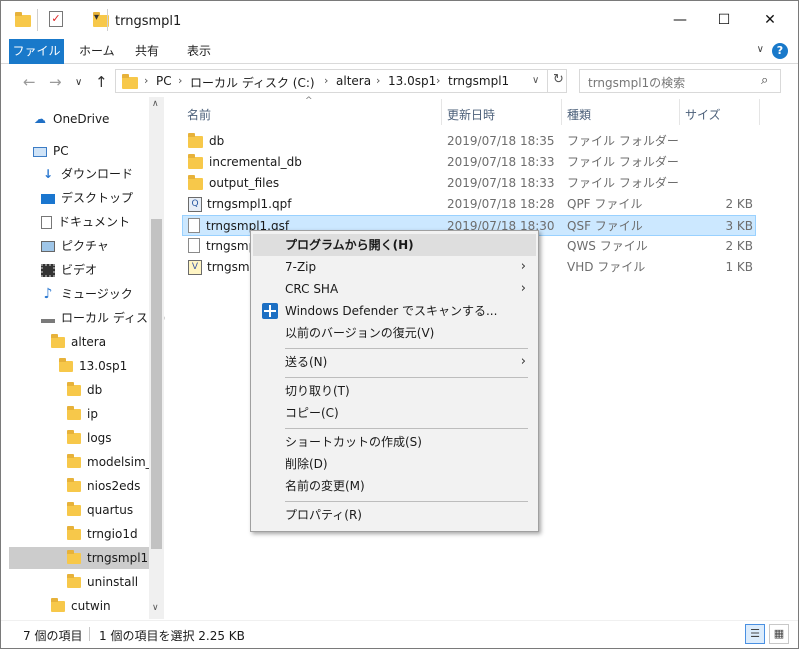 The width and height of the screenshot is (799, 649). I want to click on nav-item-label: cutwin, so click(91, 606).